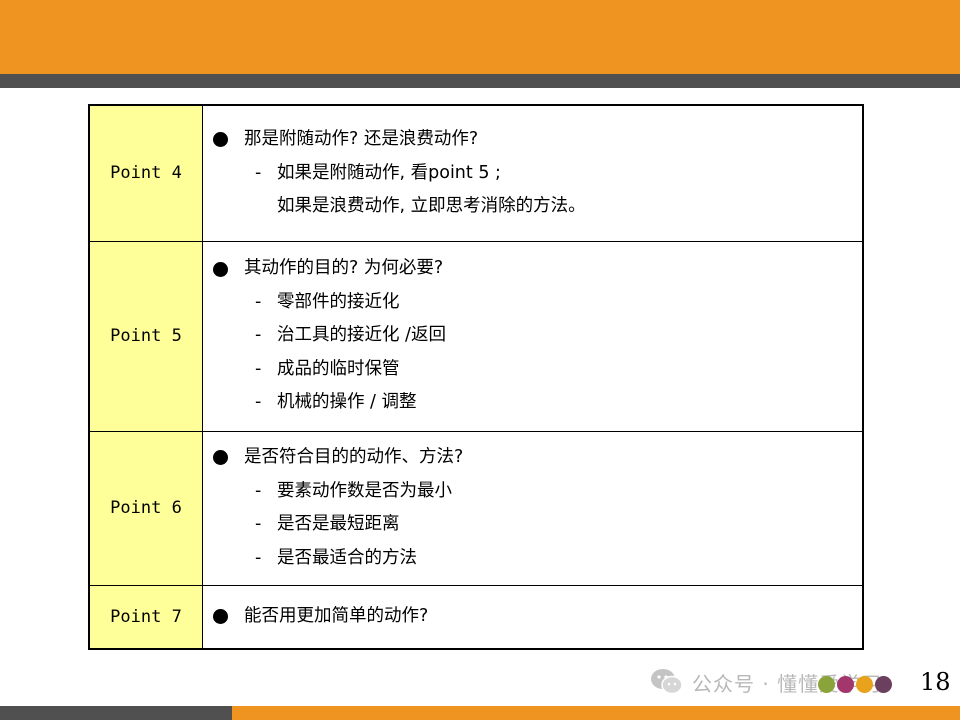 Image resolution: width=960 pixels, height=720 pixels. I want to click on bullet-line: 那是附随动作? 还是浪费动作?, so click(533, 140).